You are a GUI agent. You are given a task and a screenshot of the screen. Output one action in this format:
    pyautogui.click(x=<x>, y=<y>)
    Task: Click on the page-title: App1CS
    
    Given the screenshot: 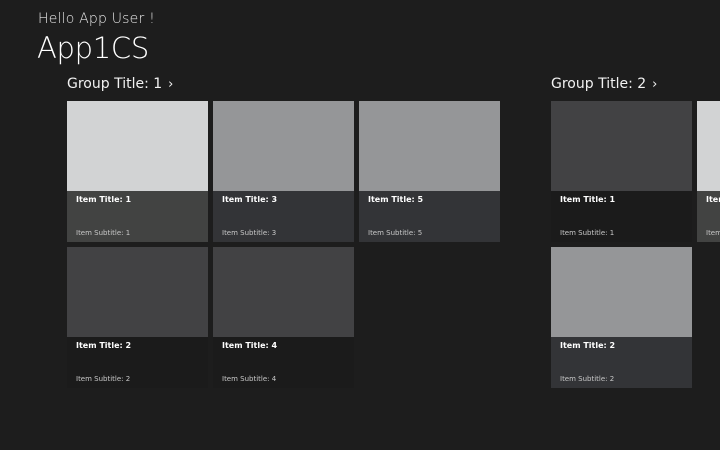 What is the action you would take?
    pyautogui.click(x=93, y=48)
    